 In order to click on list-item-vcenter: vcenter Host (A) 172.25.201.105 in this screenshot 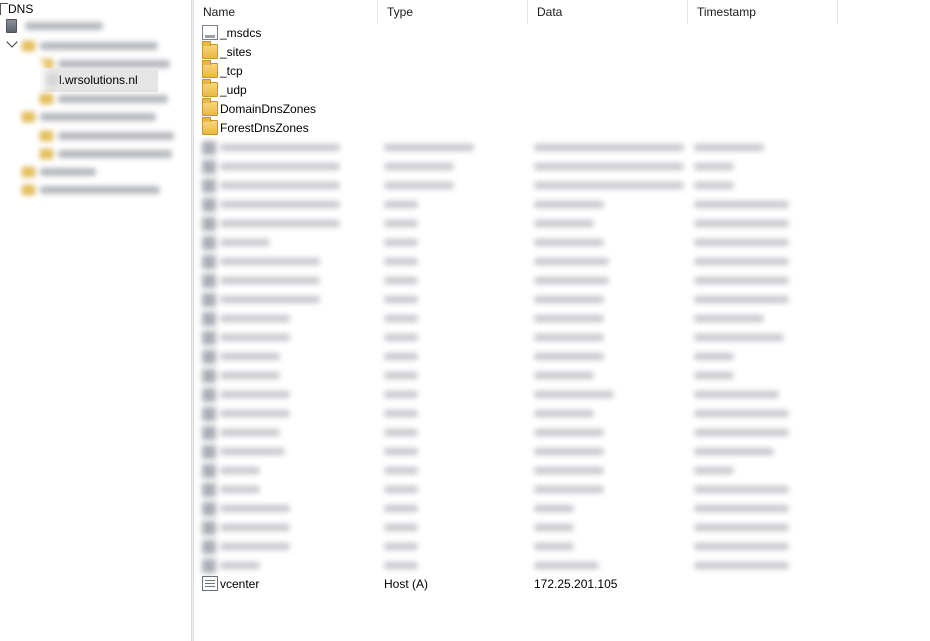, I will do `click(516, 583)`.